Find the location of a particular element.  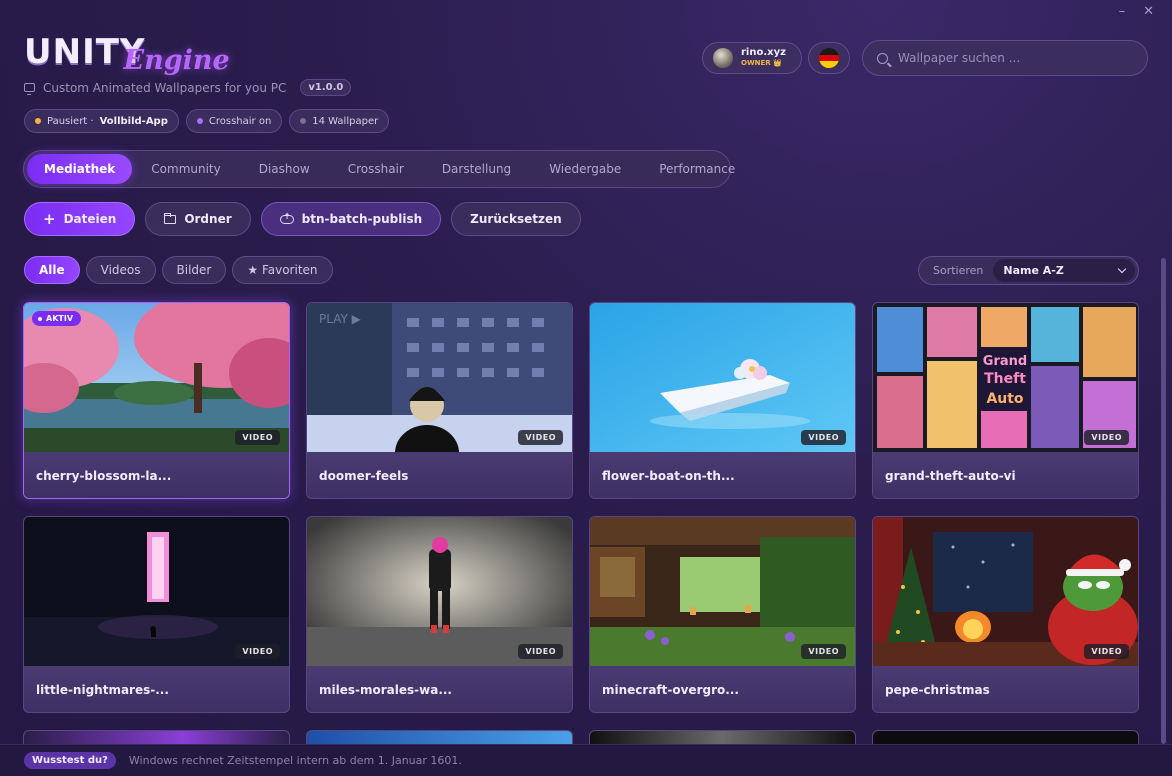

search-box is located at coordinates (1005, 58).